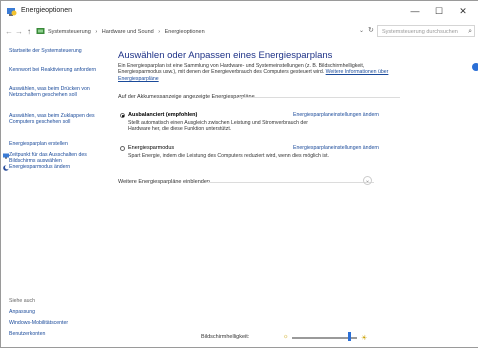 The image size is (478, 348). Describe the element at coordinates (19, 32) in the screenshot. I see `forward-button: →` at that location.